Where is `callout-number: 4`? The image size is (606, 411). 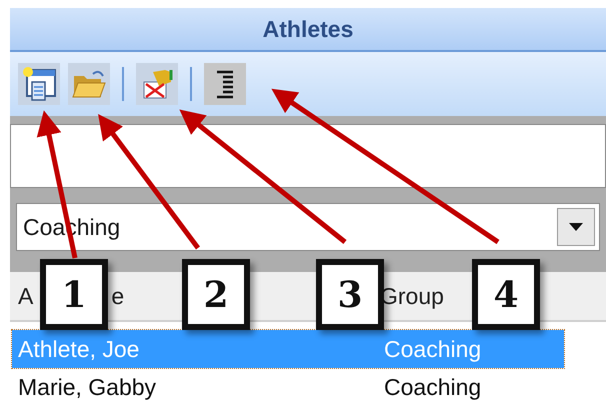 callout-number: 4 is located at coordinates (506, 294).